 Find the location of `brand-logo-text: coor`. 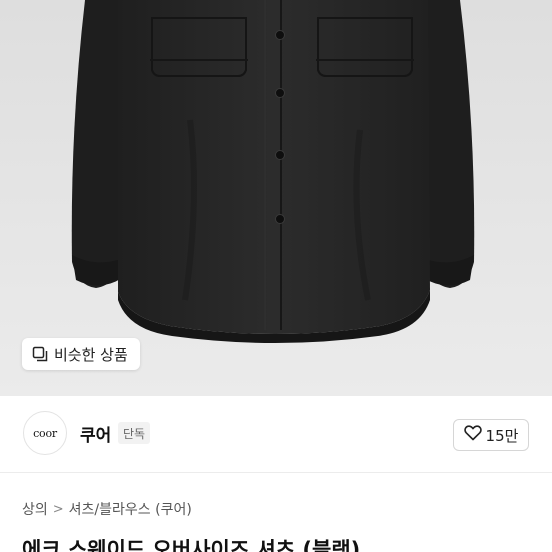

brand-logo-text: coor is located at coordinates (45, 433).